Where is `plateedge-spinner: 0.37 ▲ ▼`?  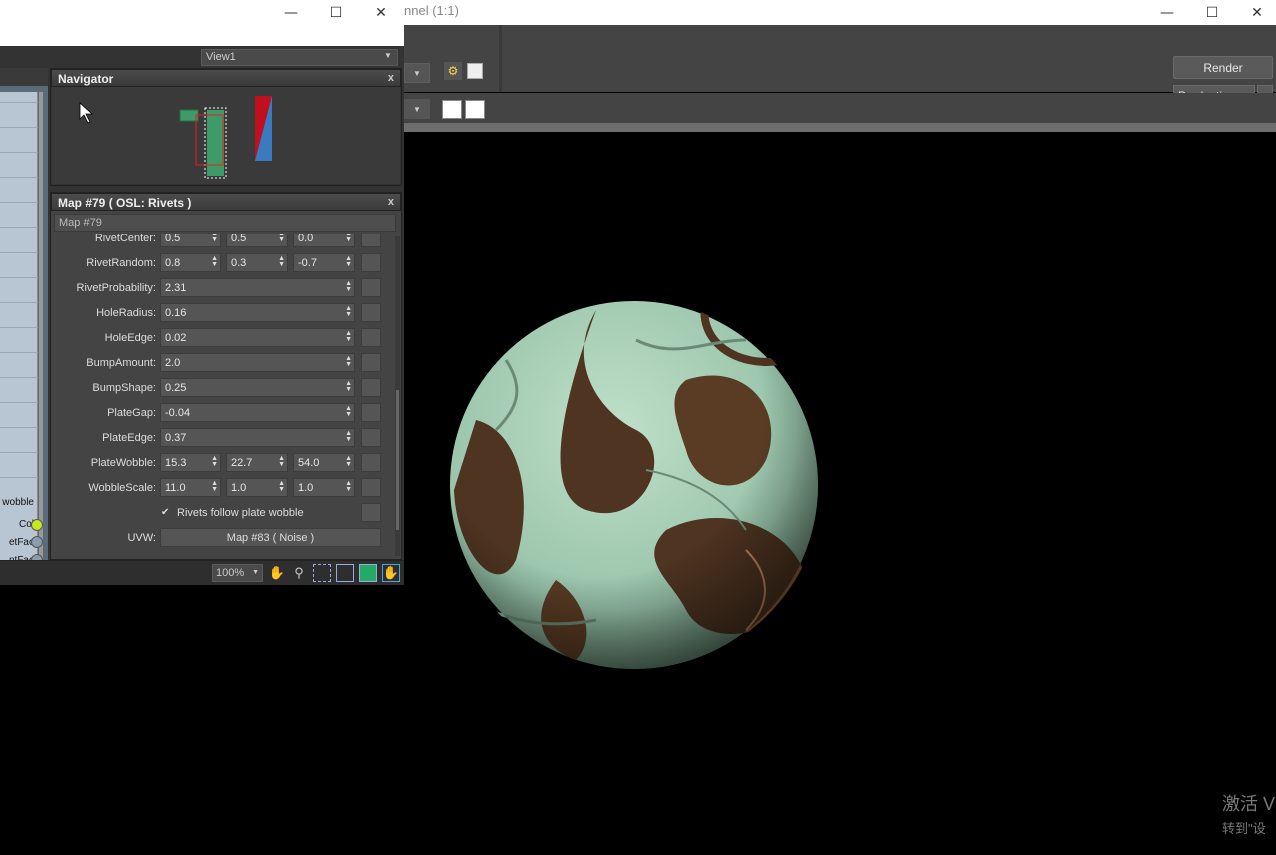 plateedge-spinner: 0.37 ▲ ▼ is located at coordinates (257, 437).